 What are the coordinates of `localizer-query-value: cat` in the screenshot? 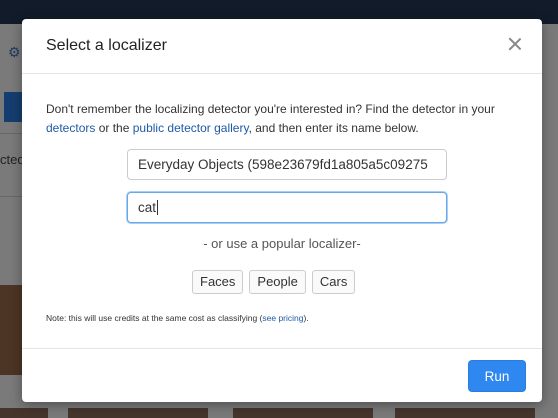 It's located at (147, 207).